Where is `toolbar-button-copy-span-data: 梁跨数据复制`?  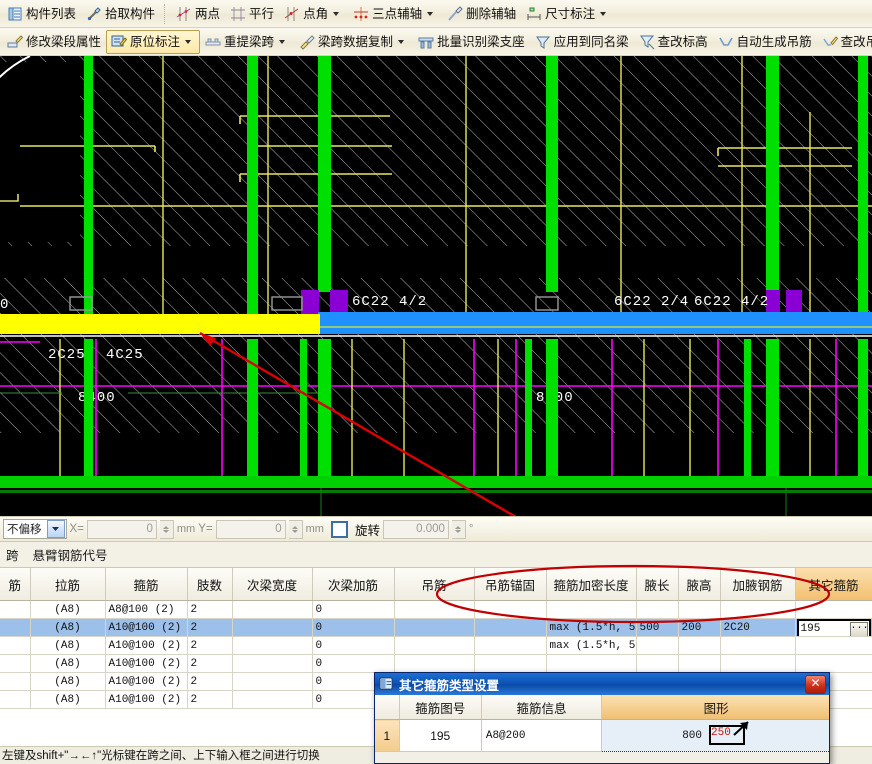
toolbar-button-copy-span-data: 梁跨数据复制 is located at coordinates (353, 42).